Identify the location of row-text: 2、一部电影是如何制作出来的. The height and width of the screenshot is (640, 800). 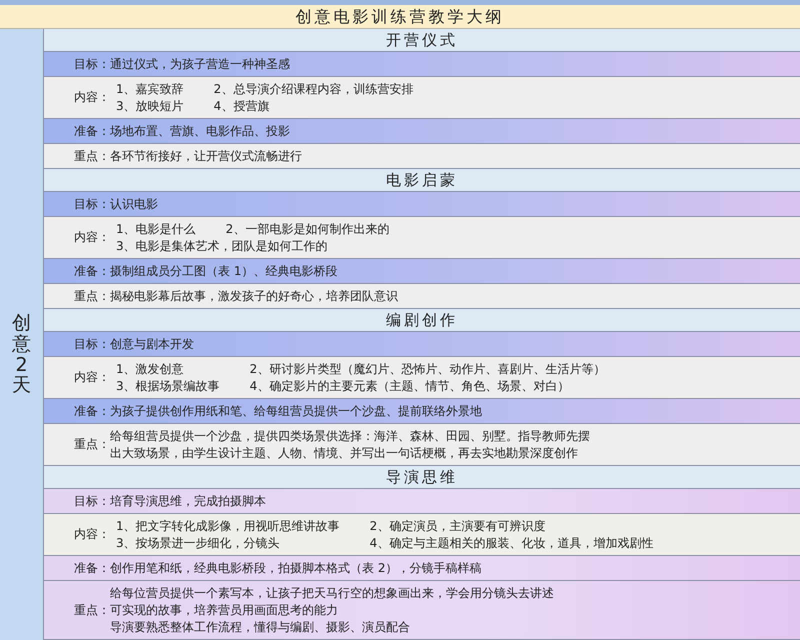
(308, 229).